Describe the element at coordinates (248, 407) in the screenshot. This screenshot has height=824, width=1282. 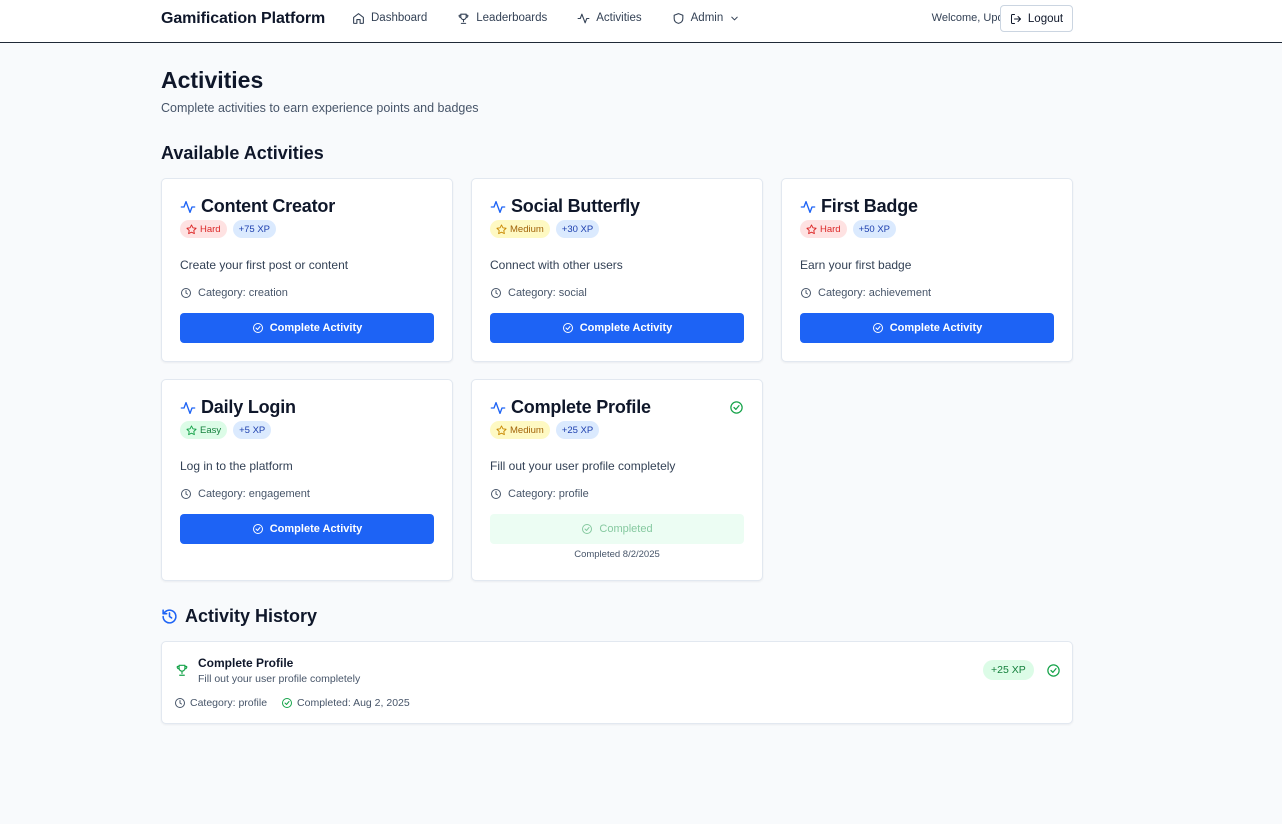
I see `activity-title: Daily Login` at that location.